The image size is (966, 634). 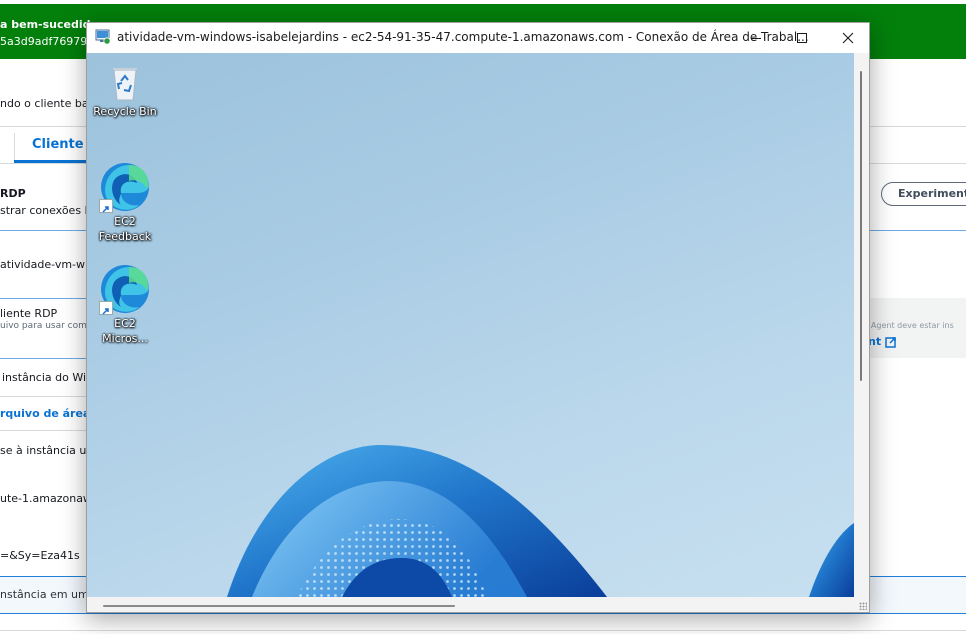 I want to click on instance-id-text: atividade-vm-win, so click(x=48, y=264).